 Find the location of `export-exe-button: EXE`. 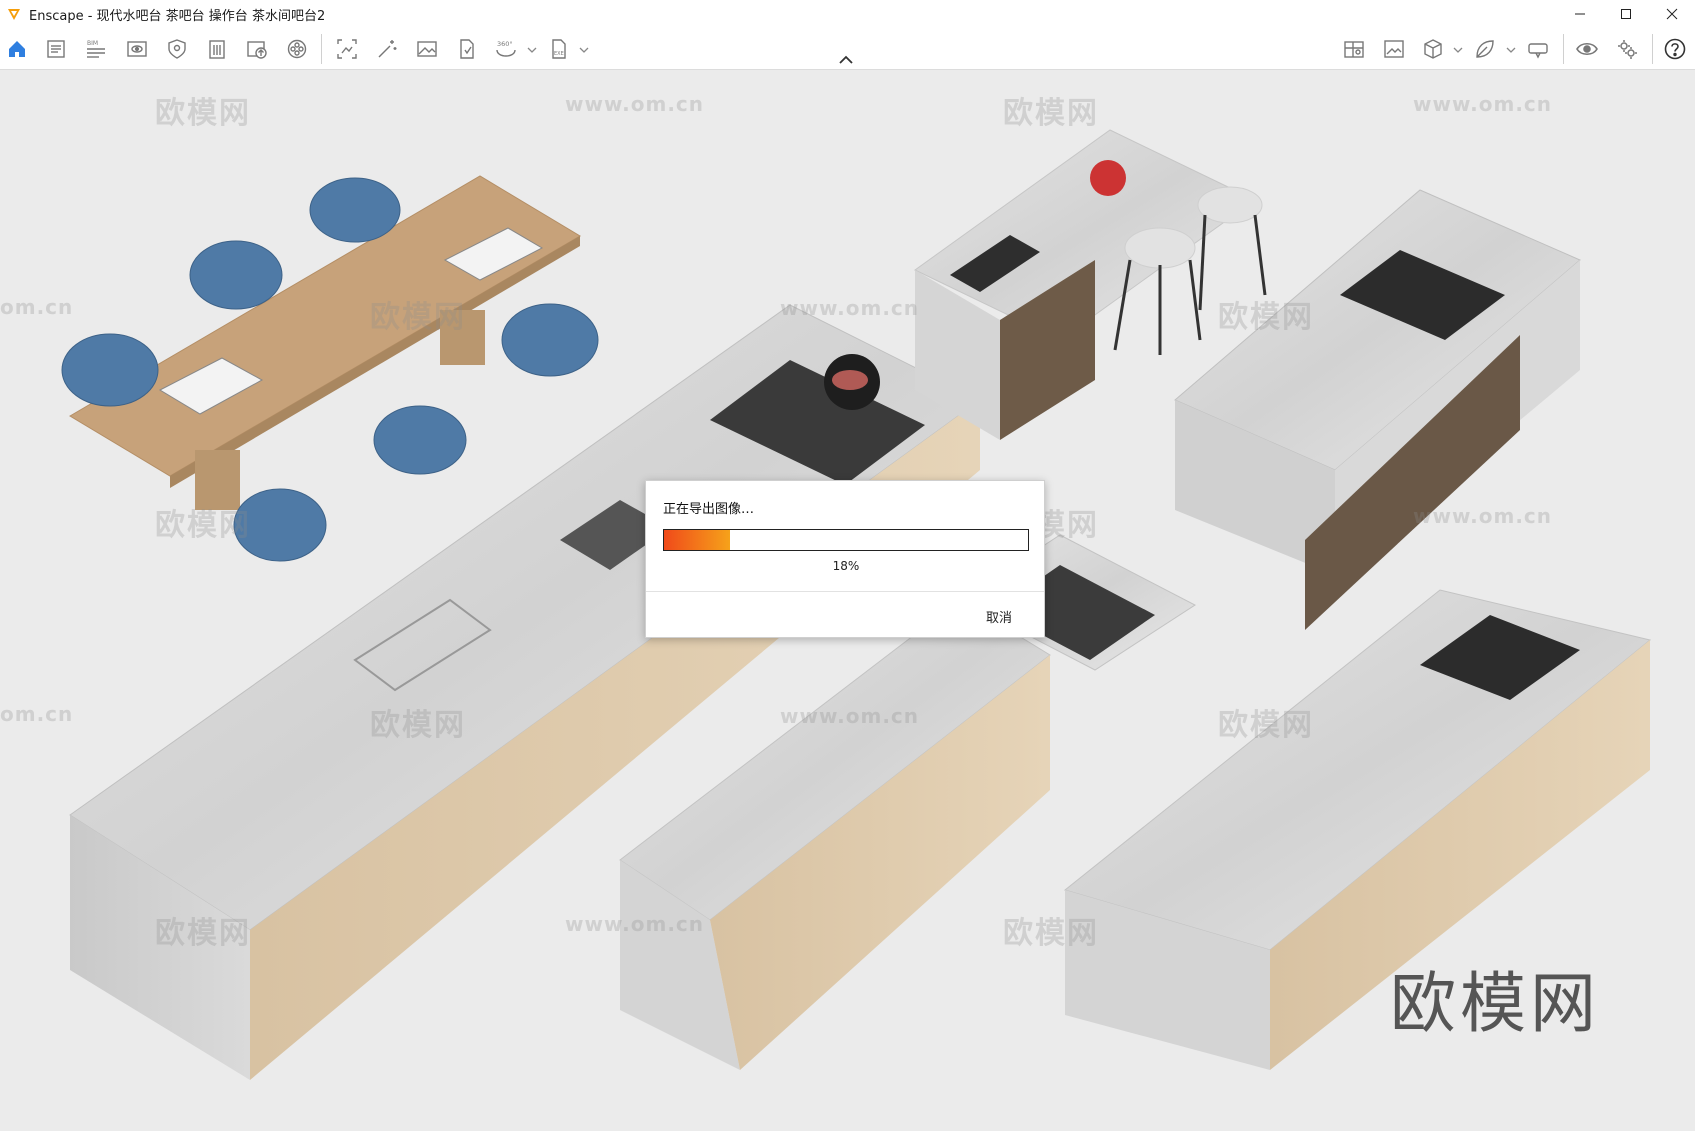

export-exe-button: EXE is located at coordinates (559, 49).